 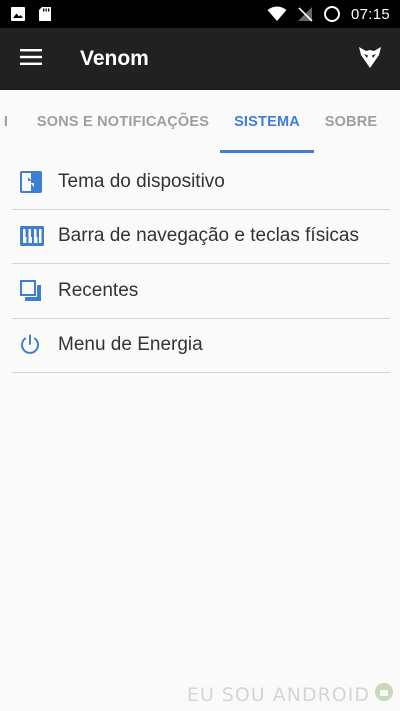 I want to click on tab-sons-label: SONS E NOTIFICAÇÕES, so click(x=123, y=122).